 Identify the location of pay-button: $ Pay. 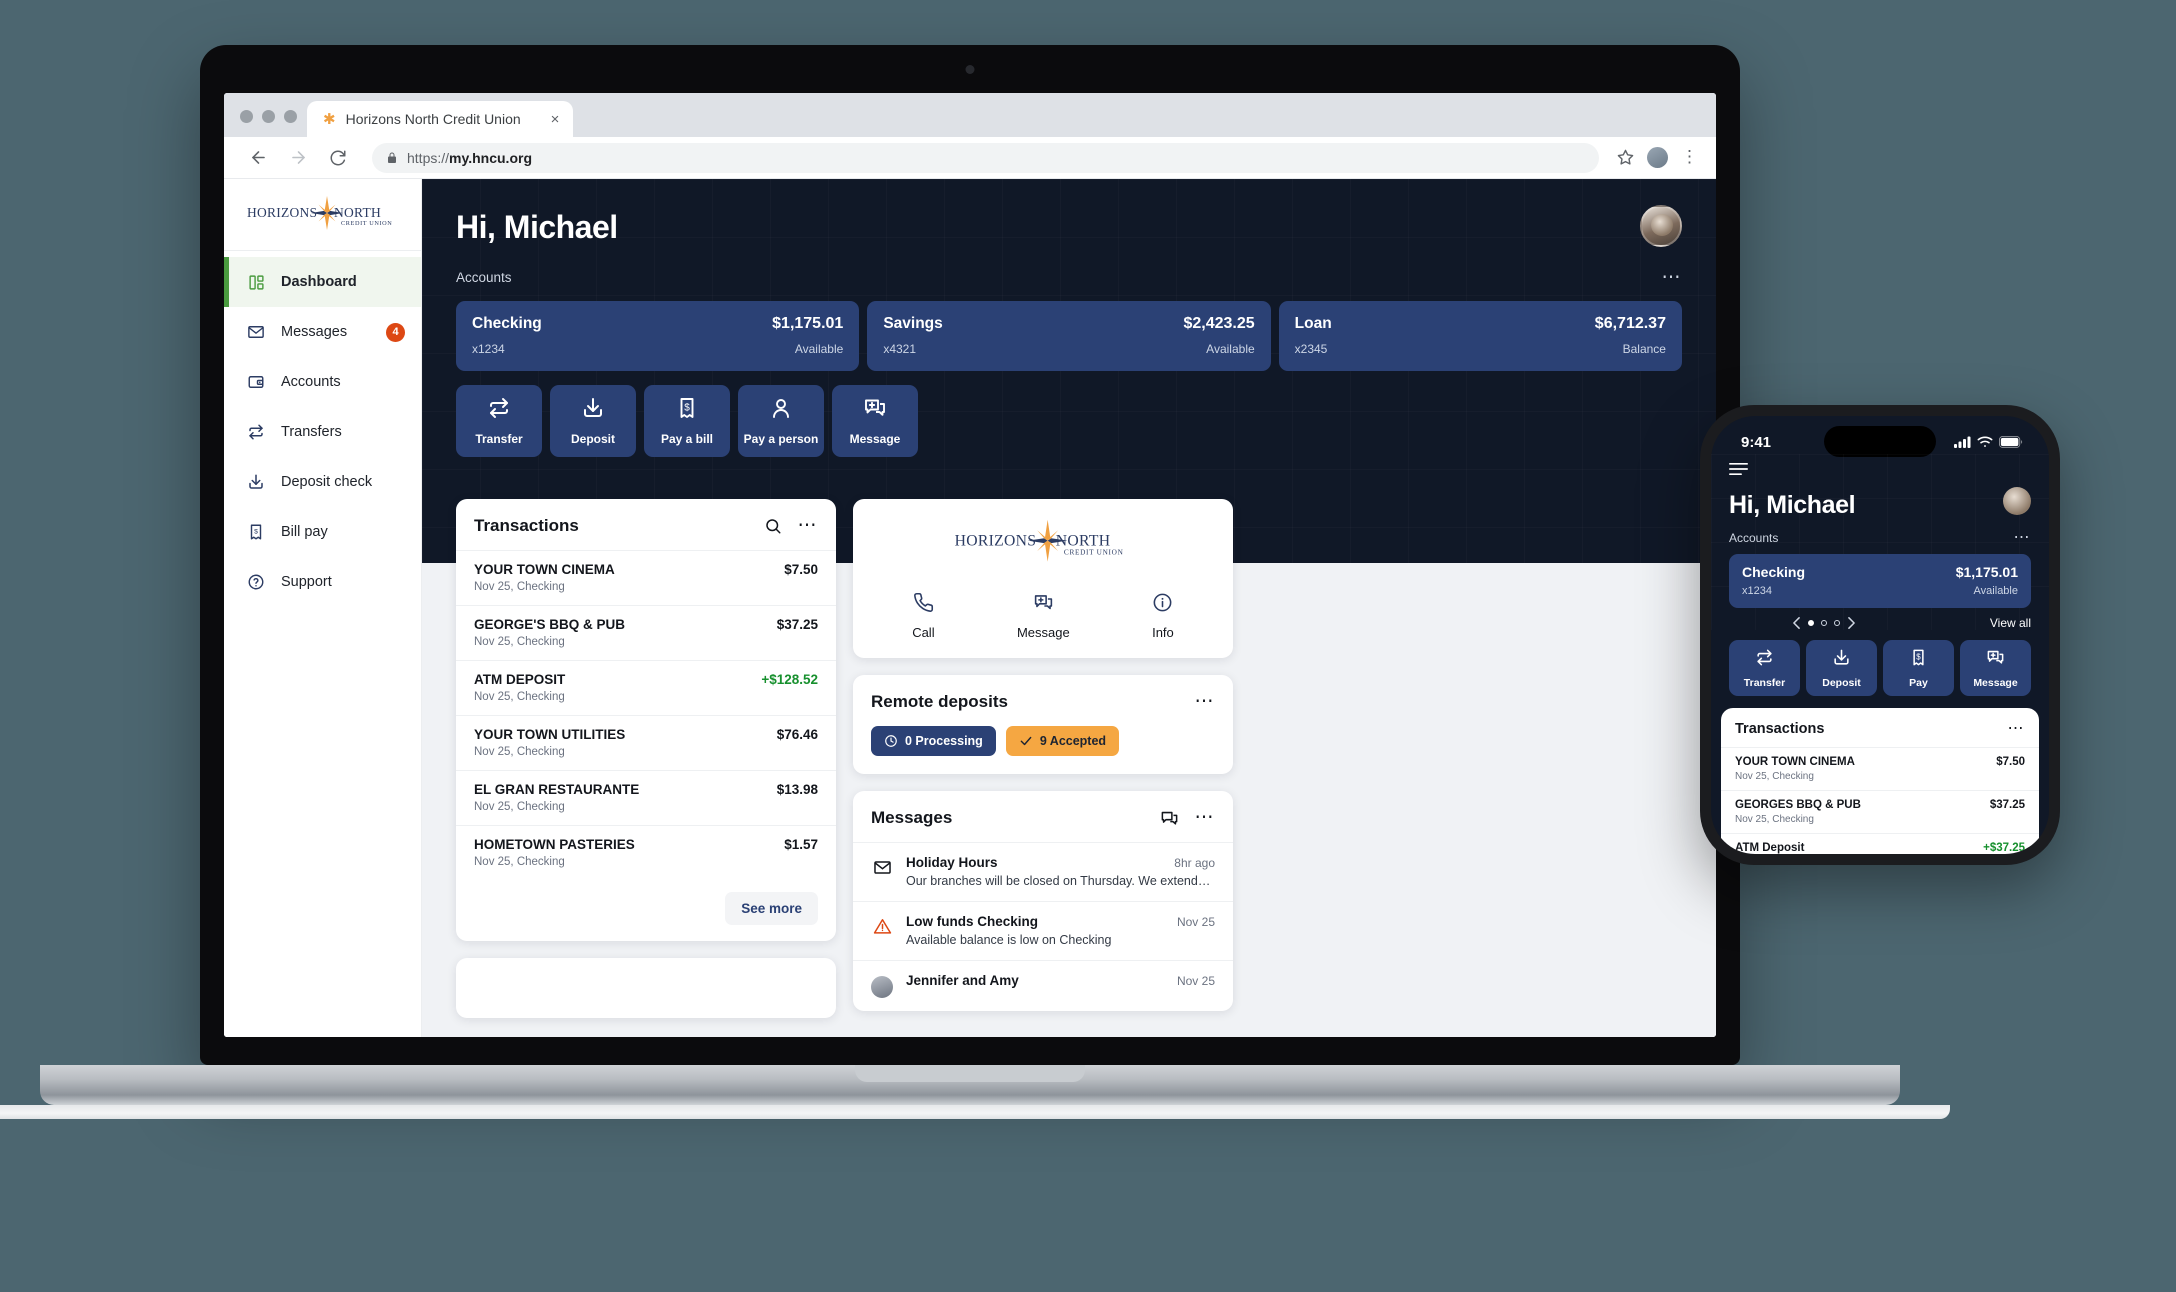
(1918, 668).